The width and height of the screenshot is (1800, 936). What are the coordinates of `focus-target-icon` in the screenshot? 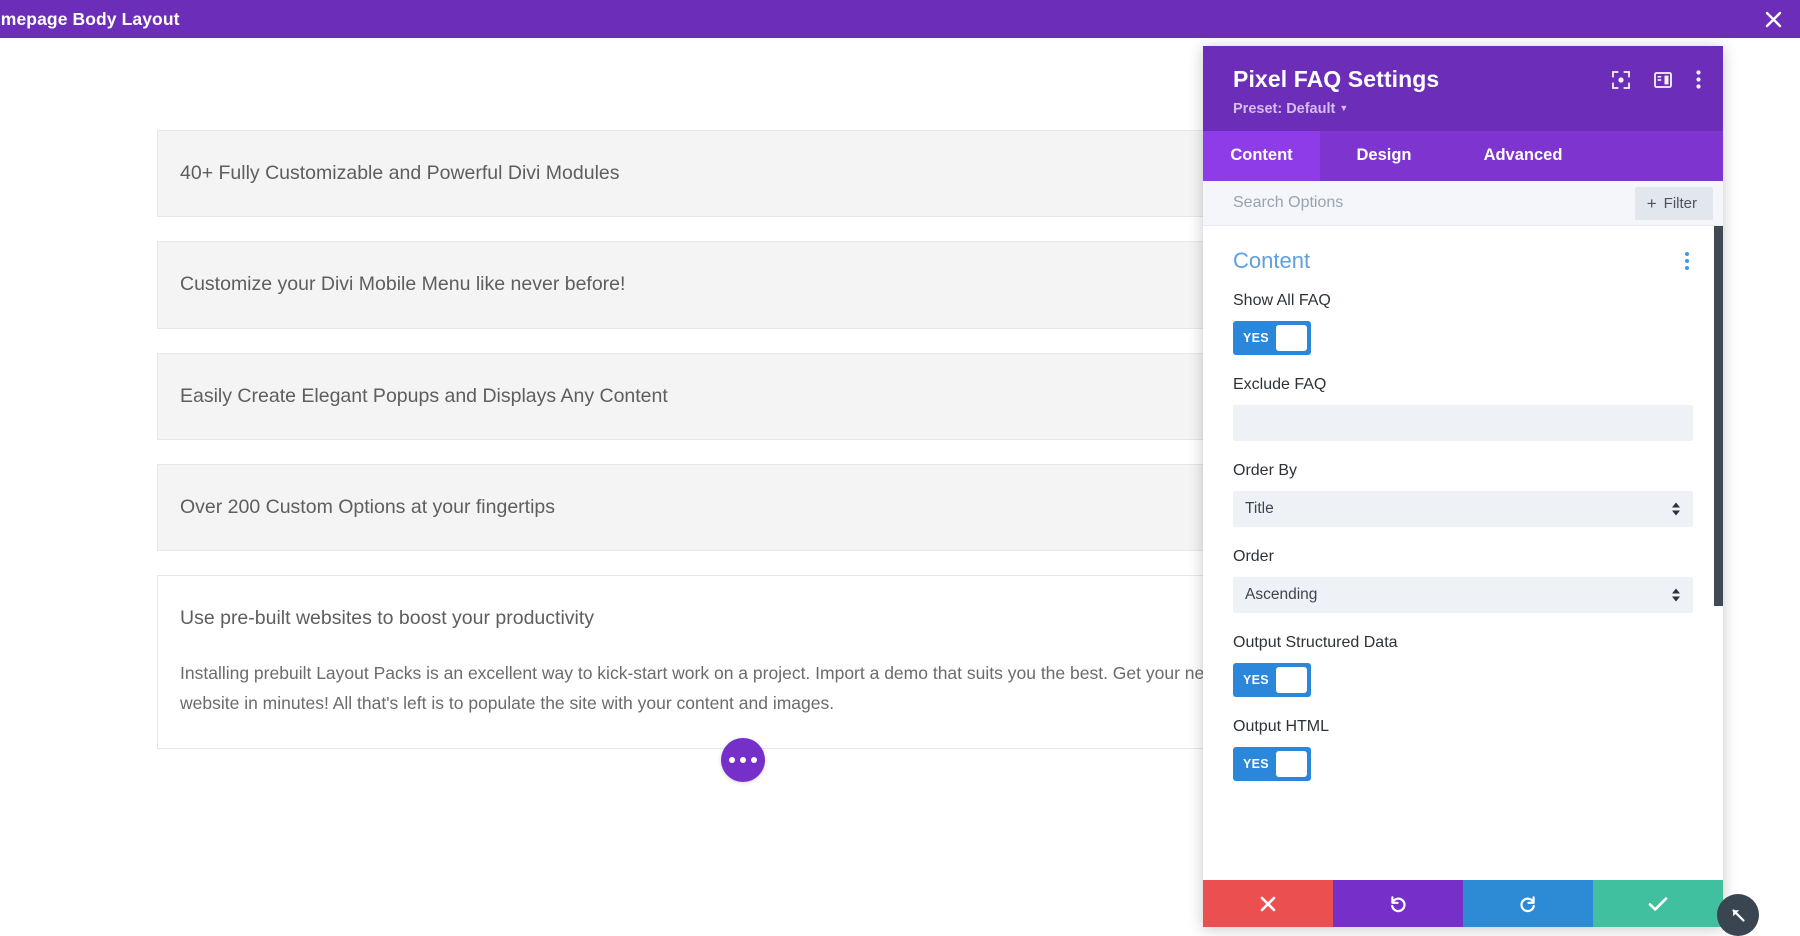 It's located at (1621, 79).